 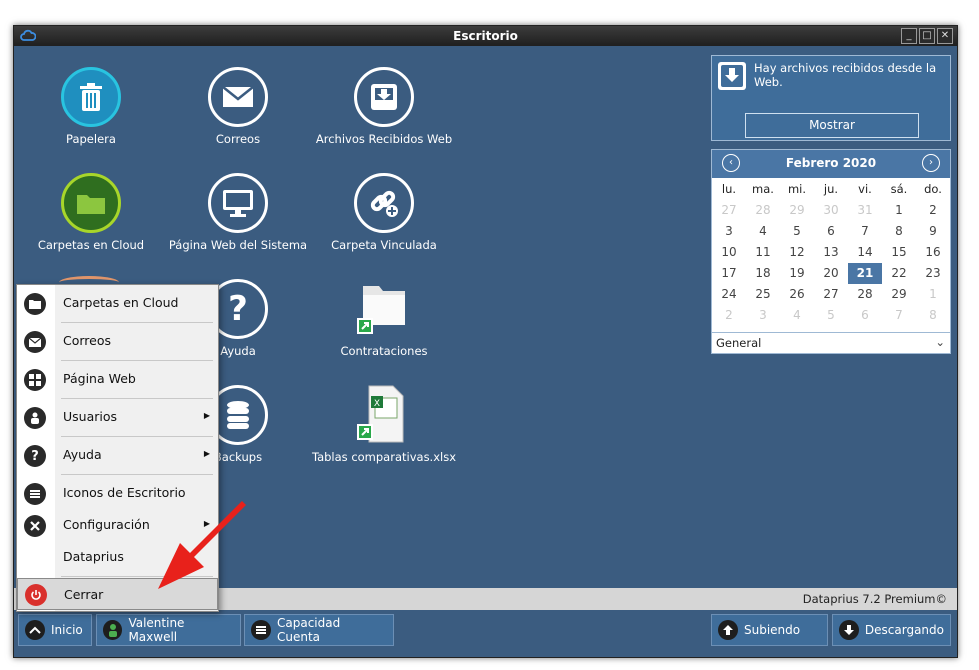 What do you see at coordinates (36, 595) in the screenshot?
I see `power-icon` at bounding box center [36, 595].